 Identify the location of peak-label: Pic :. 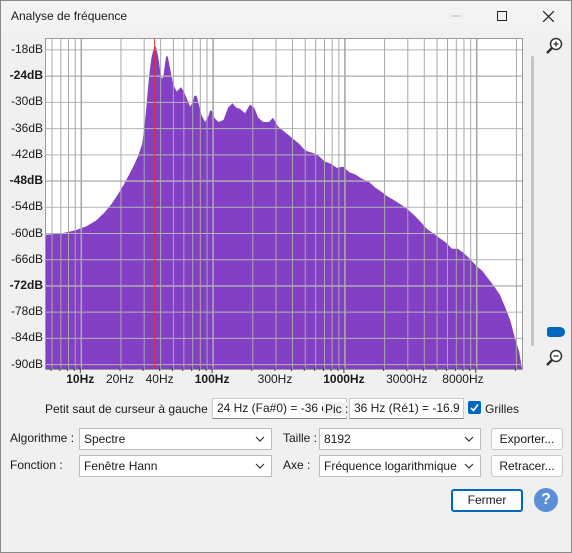
(336, 409).